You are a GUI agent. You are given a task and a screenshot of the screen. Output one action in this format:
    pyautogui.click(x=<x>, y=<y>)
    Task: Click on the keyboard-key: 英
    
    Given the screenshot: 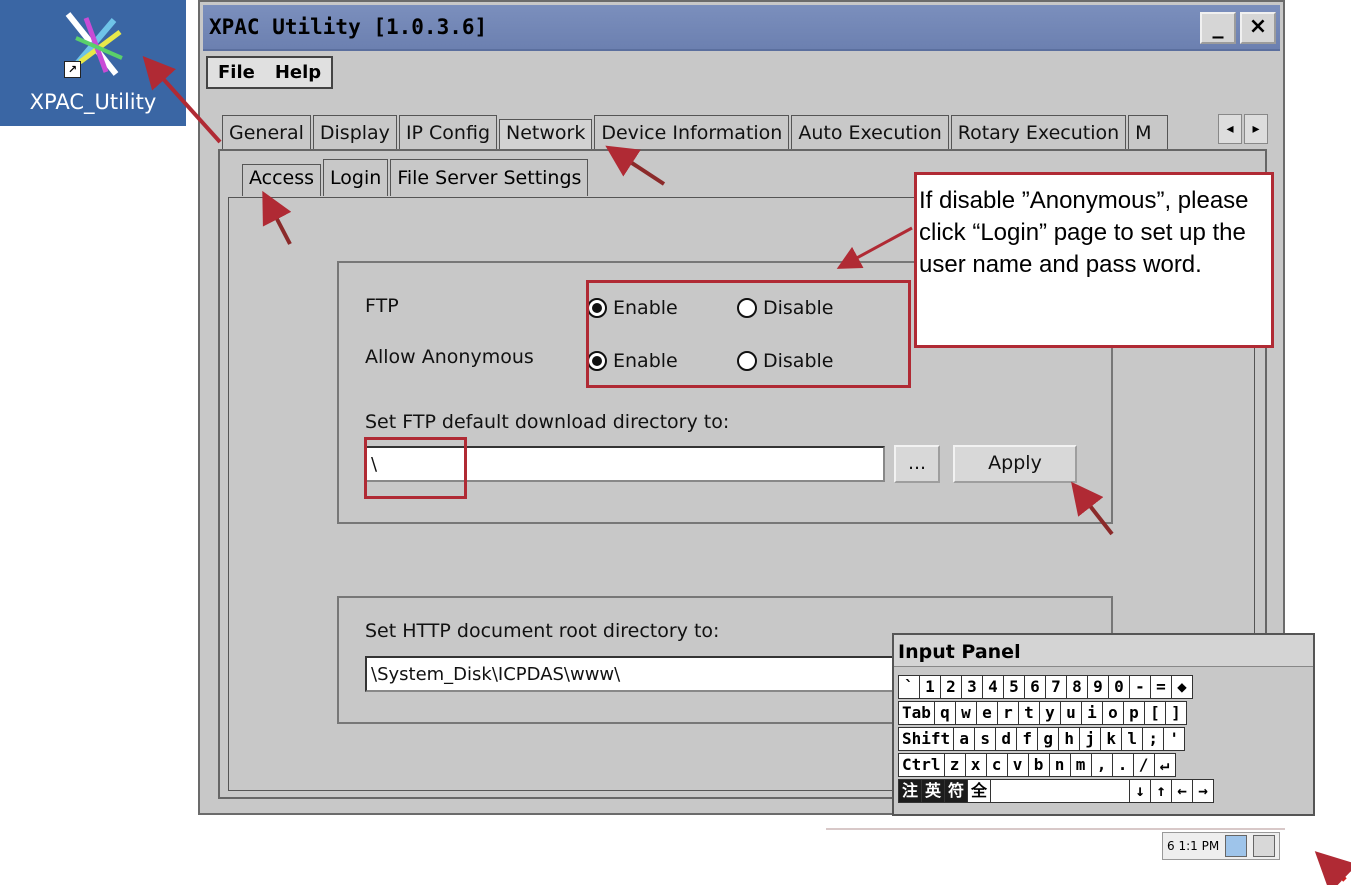 What is the action you would take?
    pyautogui.click(x=933, y=791)
    